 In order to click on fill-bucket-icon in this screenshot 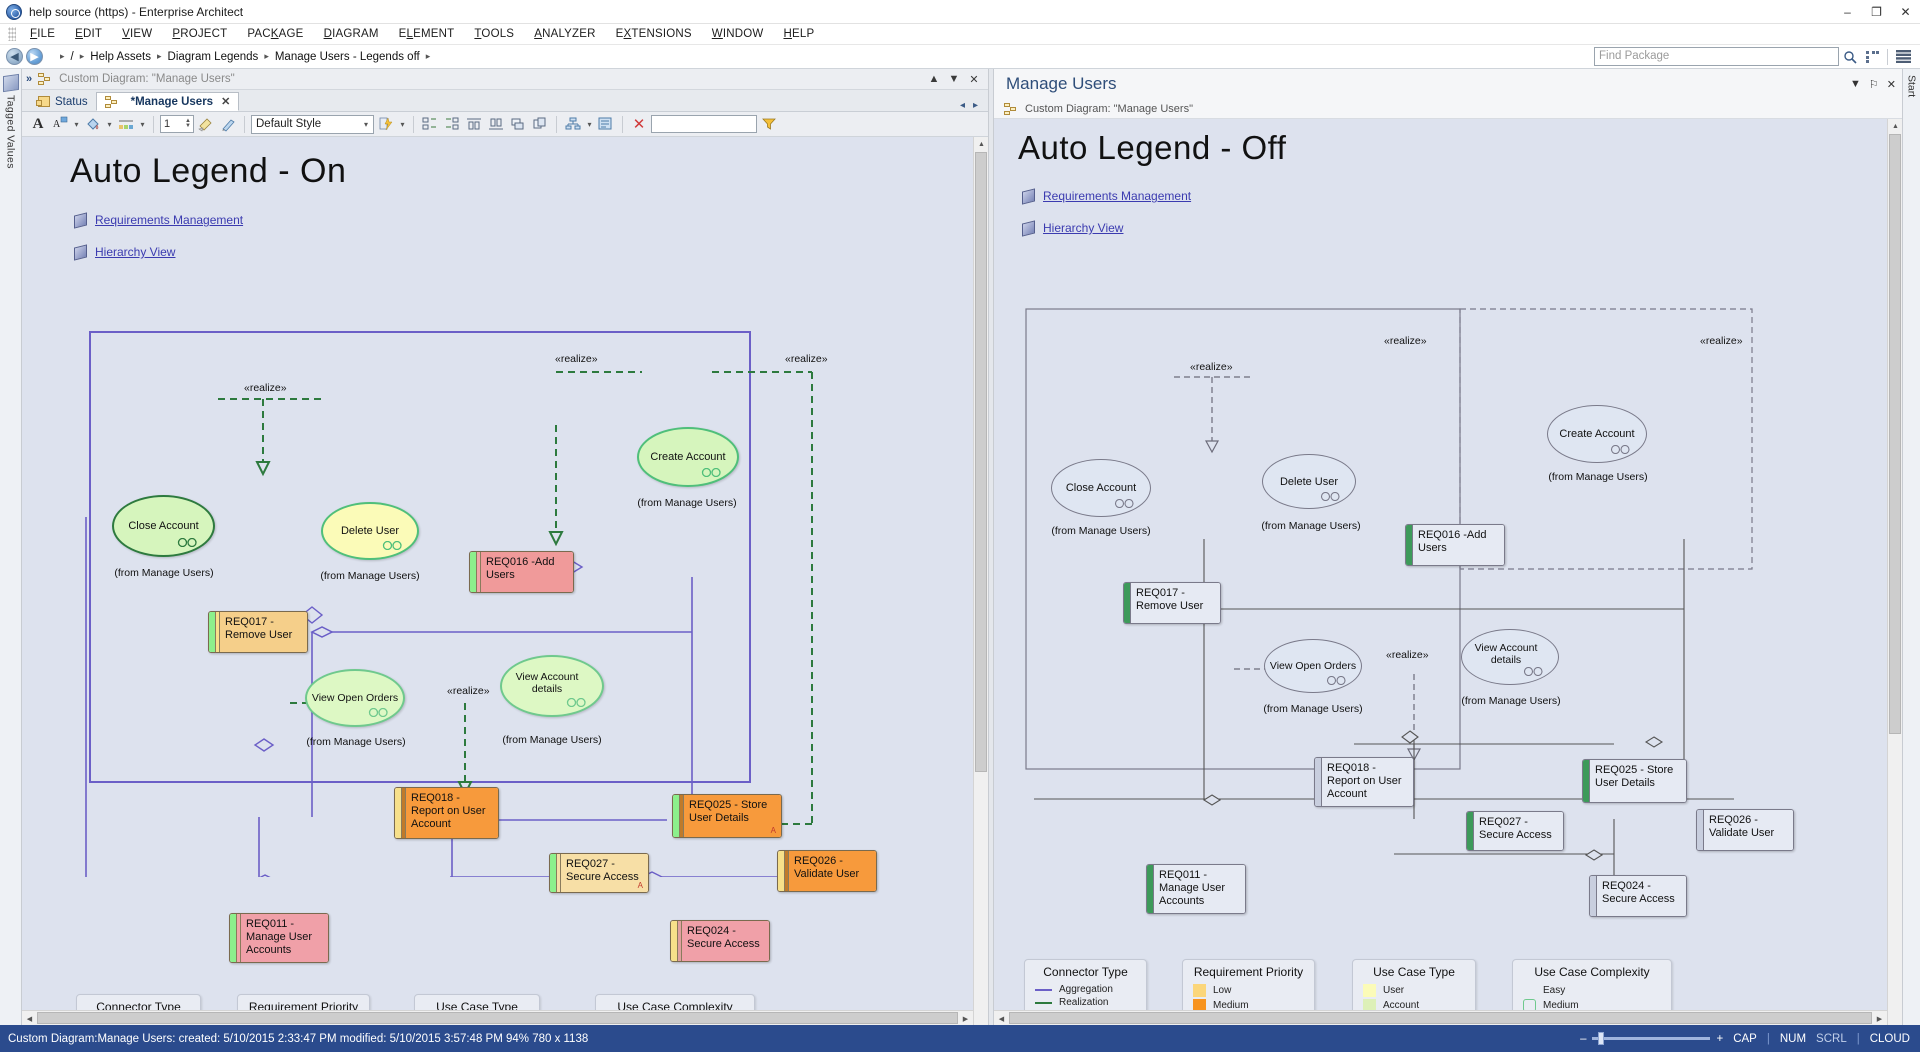, I will do `click(93, 124)`.